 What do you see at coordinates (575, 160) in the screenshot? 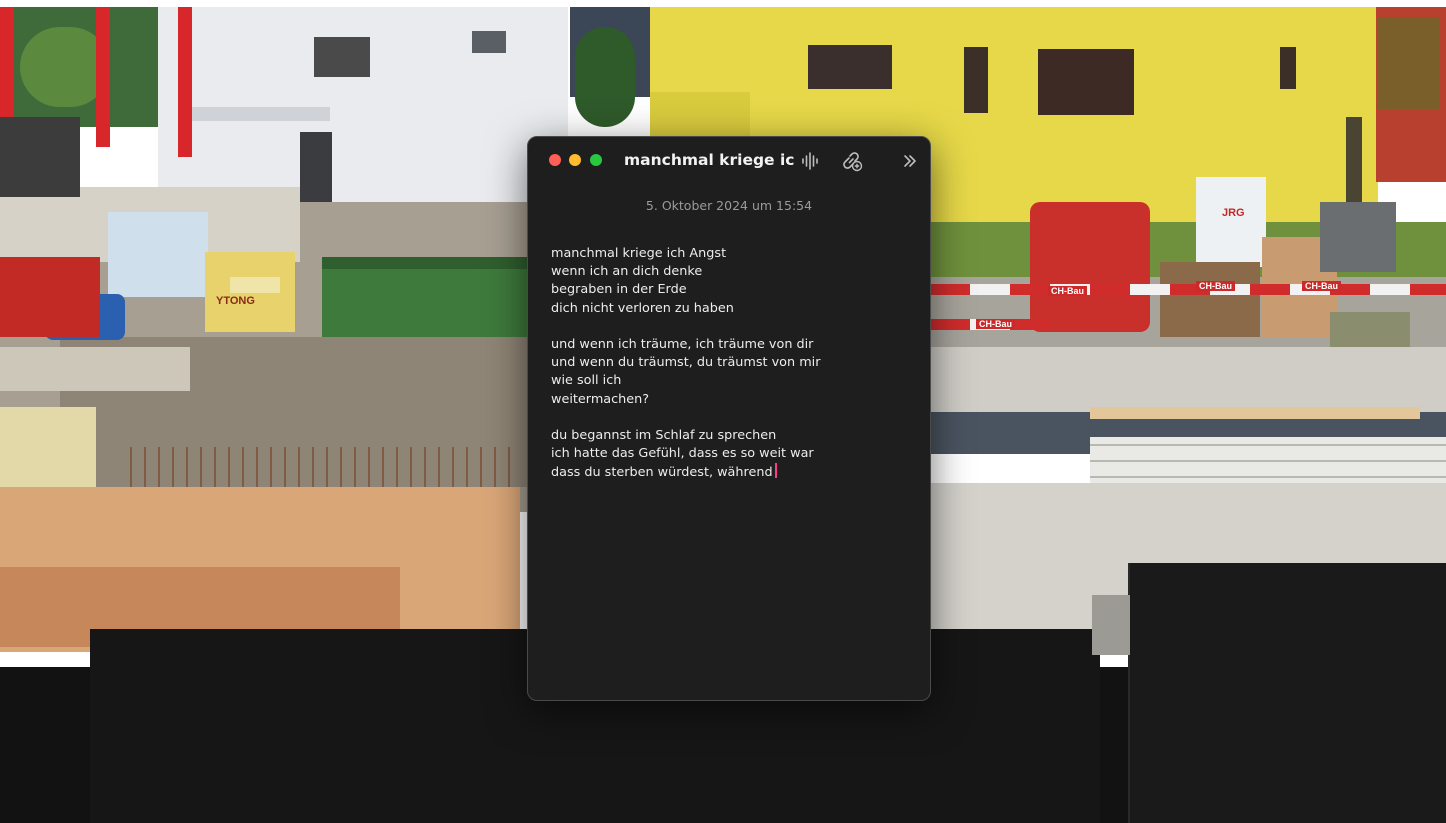
I see `minimize-button` at bounding box center [575, 160].